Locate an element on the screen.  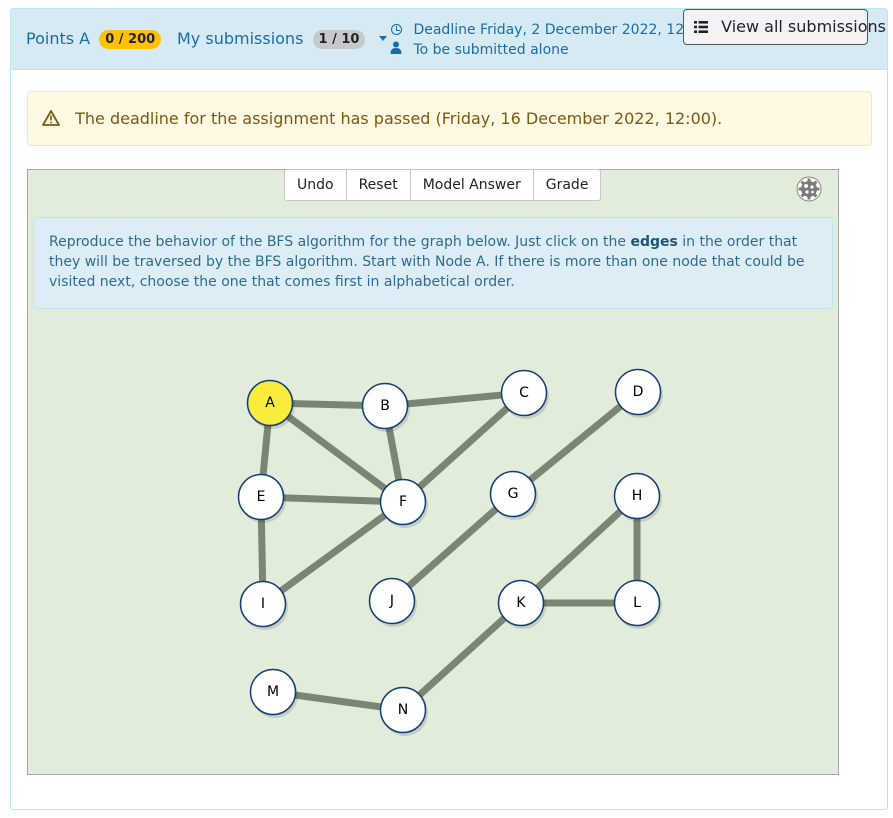
graph-node-label: D is located at coordinates (638, 392).